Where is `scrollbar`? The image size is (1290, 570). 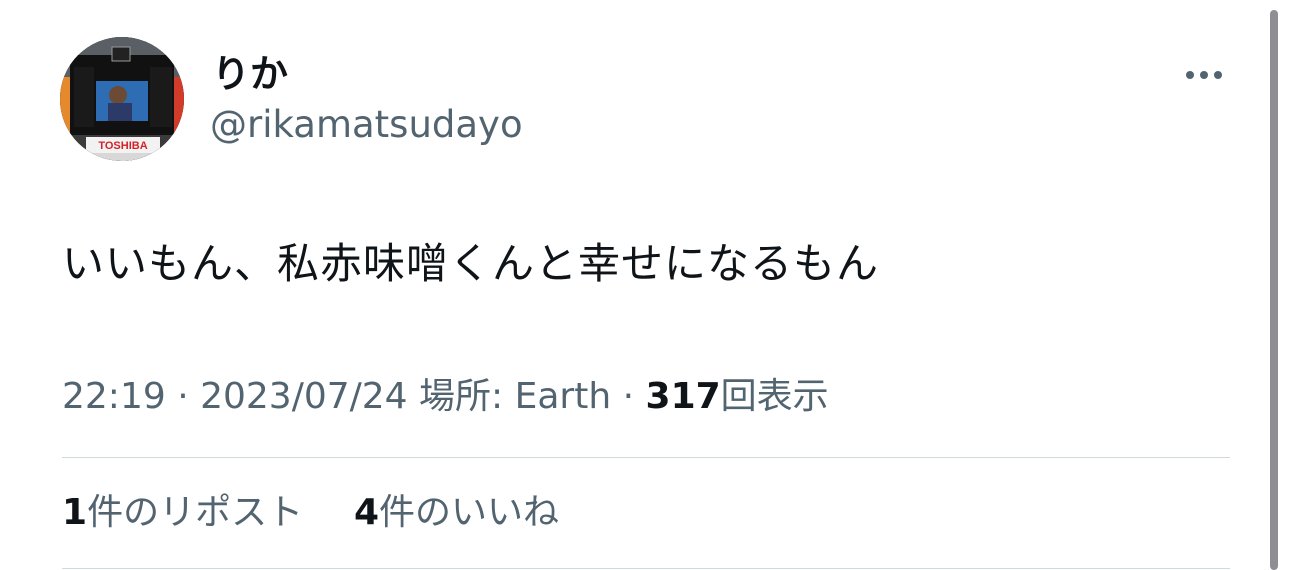 scrollbar is located at coordinates (1274, 290).